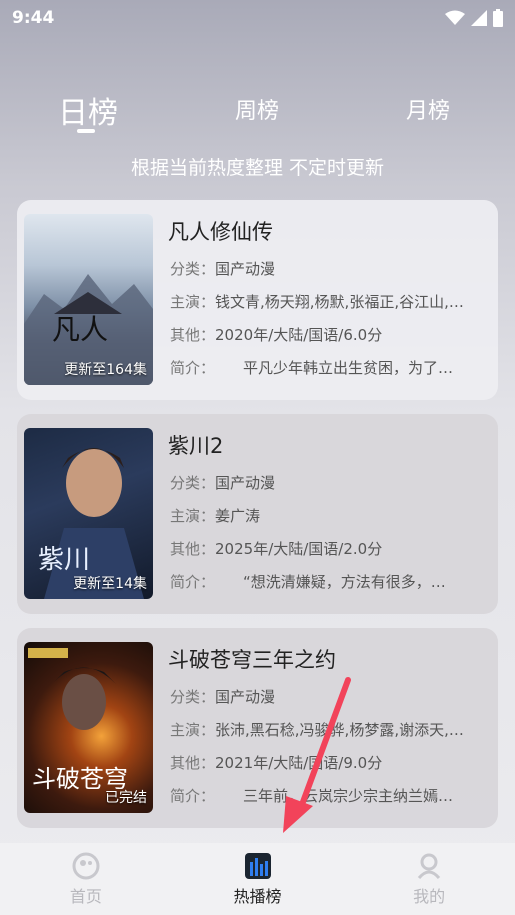 The width and height of the screenshot is (515, 915). Describe the element at coordinates (276, 763) in the screenshot. I see `item-other: 其他：2021年/大陆/国语/9.0分` at that location.